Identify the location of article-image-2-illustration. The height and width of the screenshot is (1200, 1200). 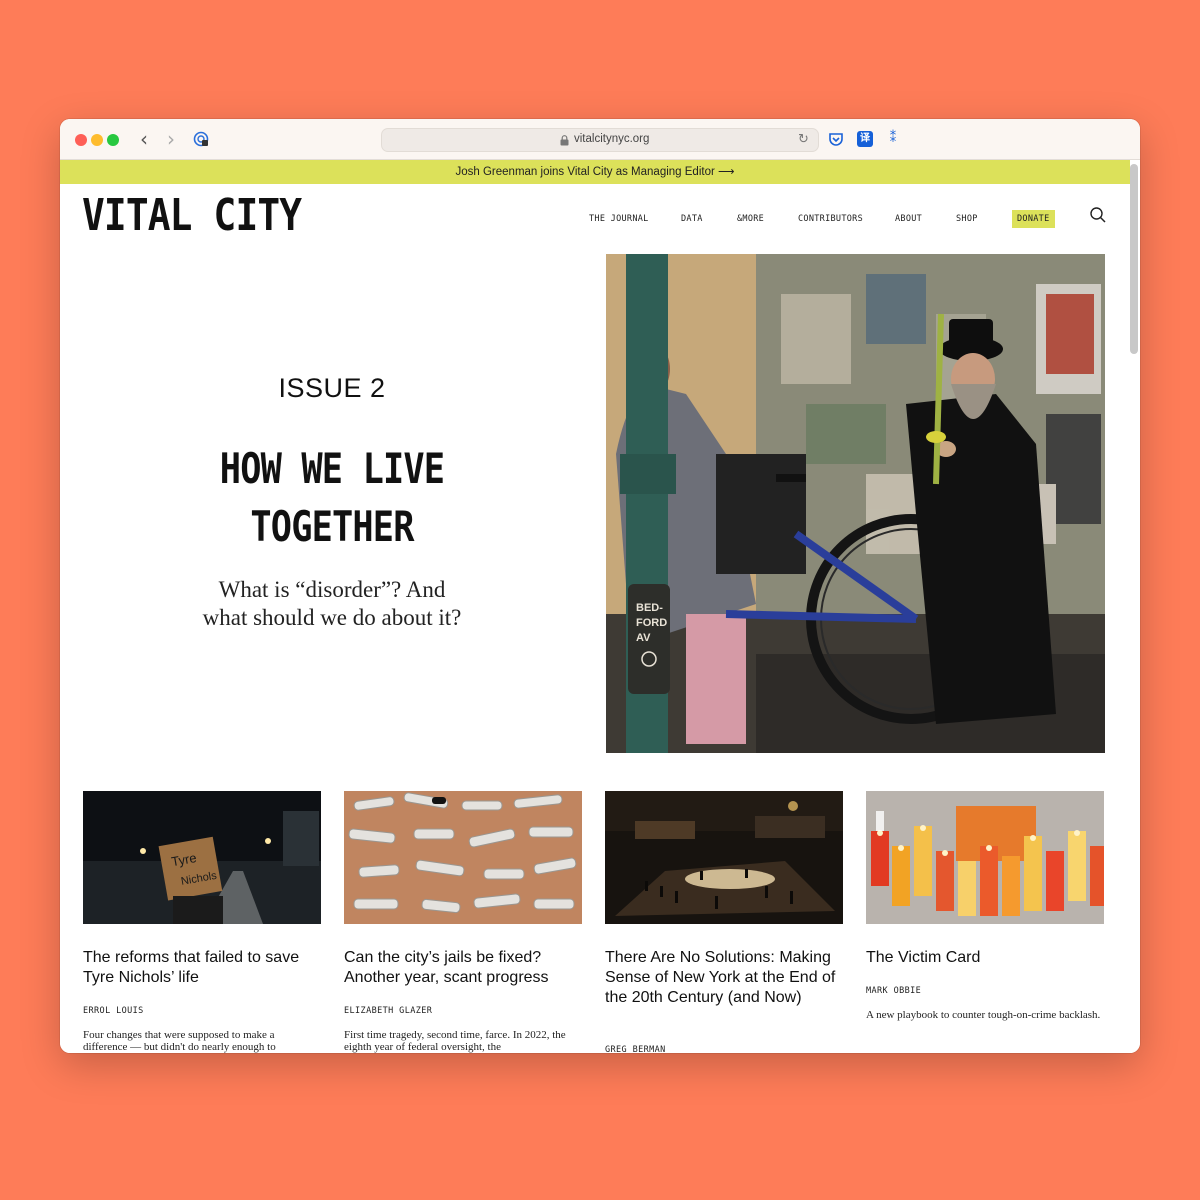
(463, 857).